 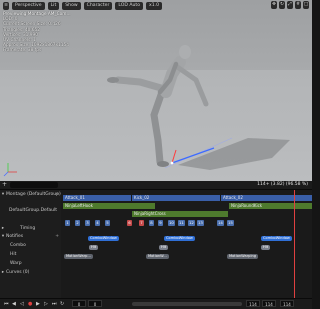 I want to click on timing-marker: 13, so click(x=200, y=223).